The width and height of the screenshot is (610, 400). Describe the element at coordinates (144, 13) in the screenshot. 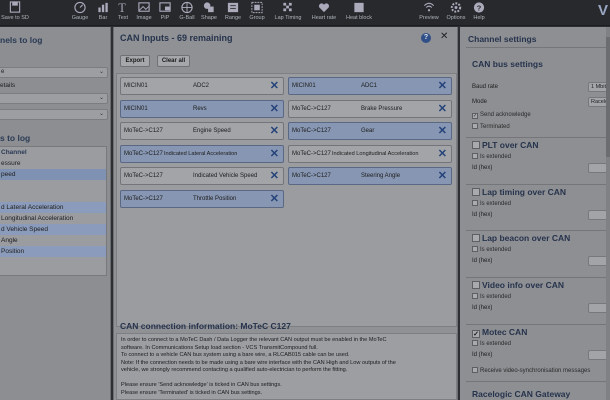

I see `toolbar-image-button: Image` at that location.